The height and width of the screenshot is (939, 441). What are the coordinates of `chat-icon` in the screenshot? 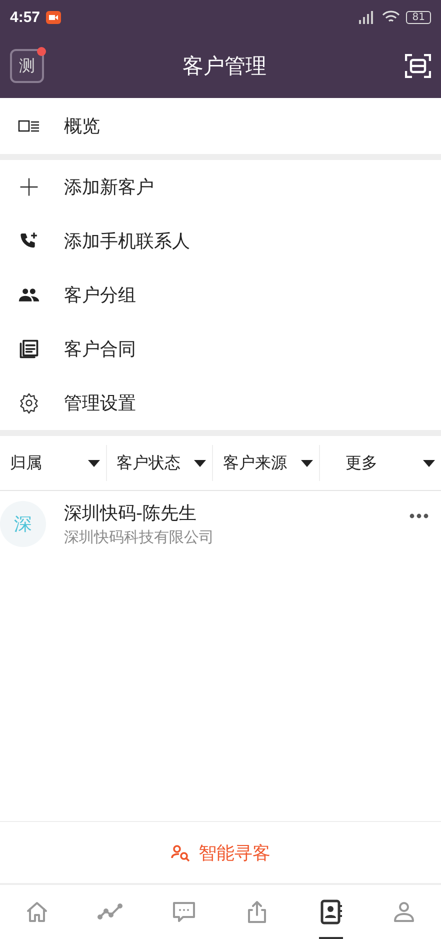 It's located at (184, 912).